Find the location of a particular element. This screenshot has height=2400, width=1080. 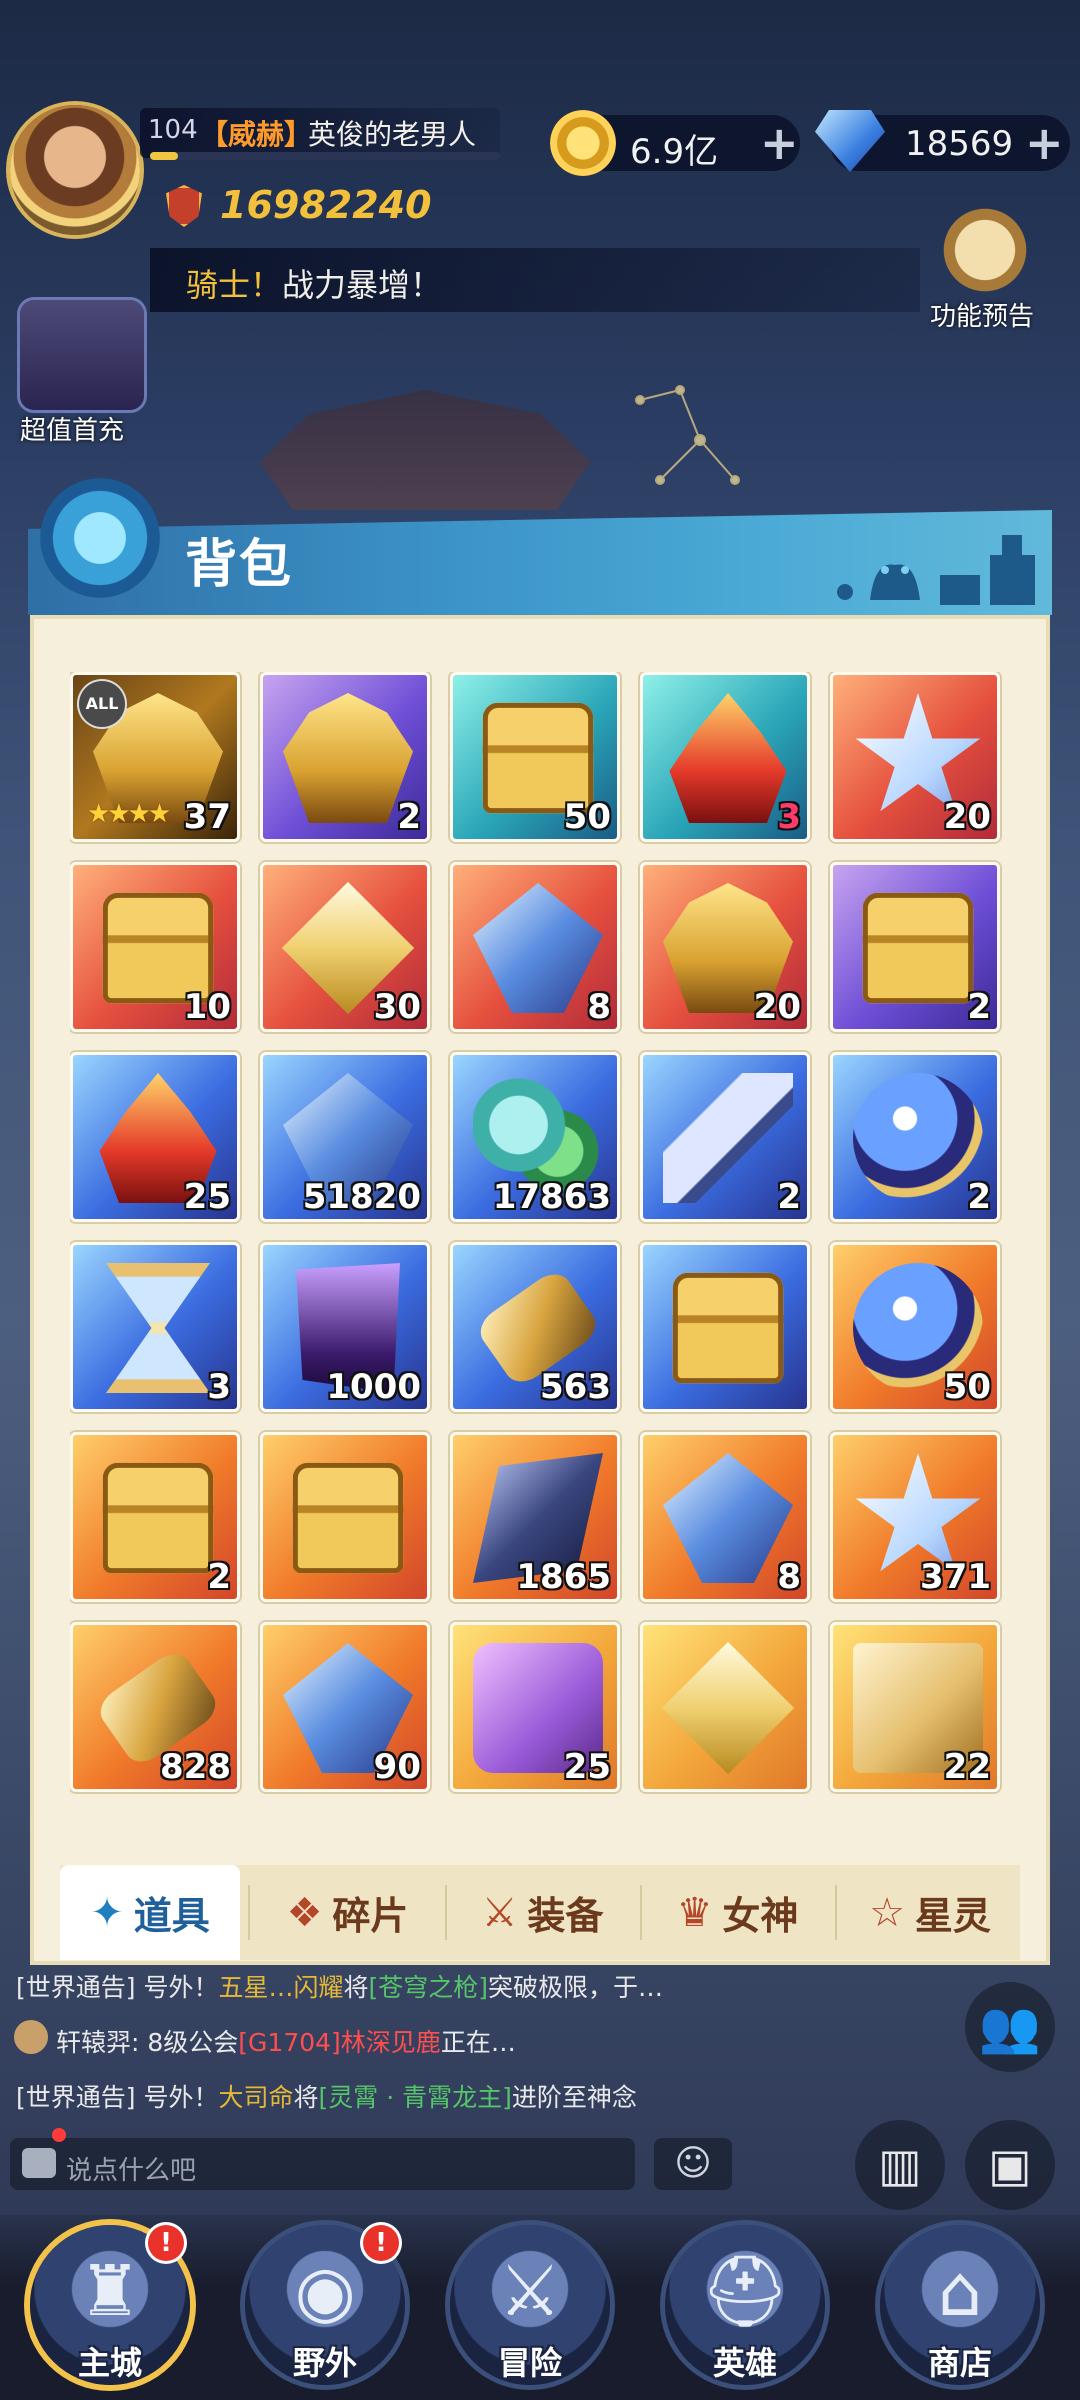

feature-preview-scroll-icon is located at coordinates (985, 250).